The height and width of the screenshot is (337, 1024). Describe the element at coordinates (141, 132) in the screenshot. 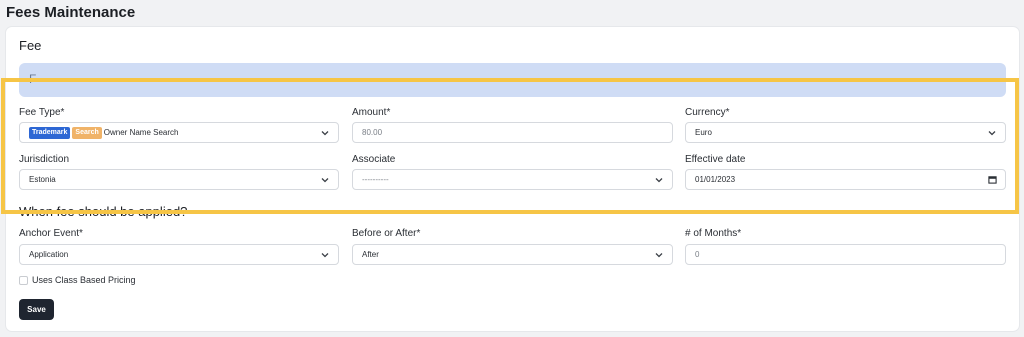

I see `fee-type-value: Owner Name Search` at that location.